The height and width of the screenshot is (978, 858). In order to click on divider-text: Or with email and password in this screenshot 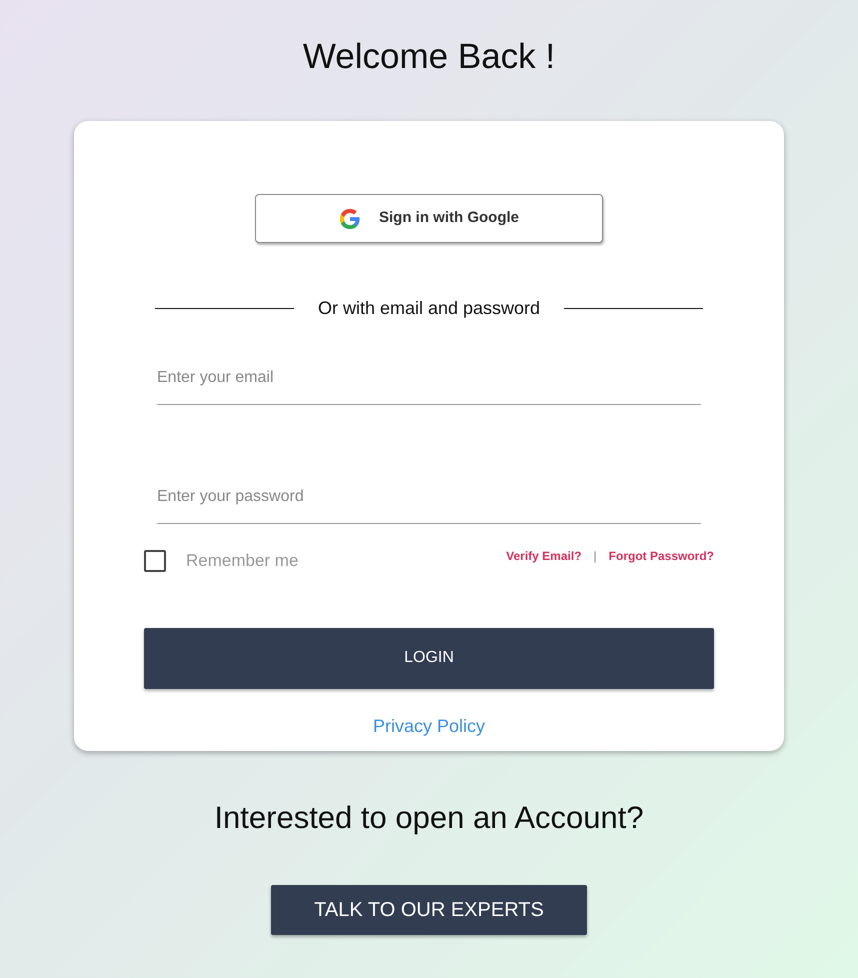, I will do `click(429, 308)`.